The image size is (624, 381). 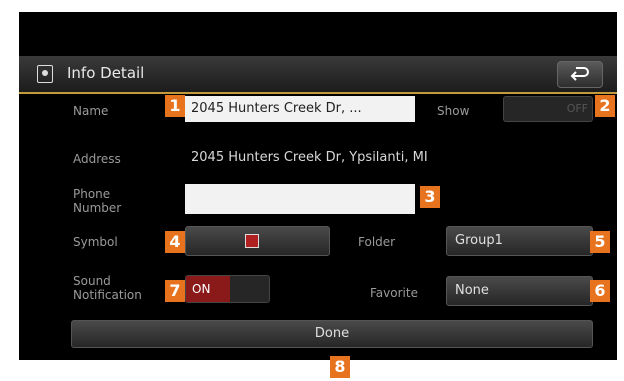 I want to click on symbol-button, so click(x=257, y=241).